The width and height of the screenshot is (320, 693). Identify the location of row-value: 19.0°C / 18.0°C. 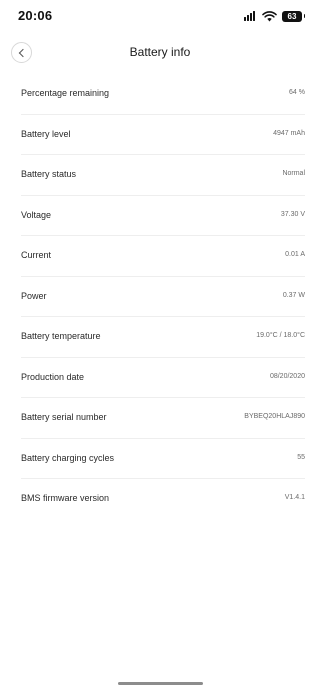
(280, 335).